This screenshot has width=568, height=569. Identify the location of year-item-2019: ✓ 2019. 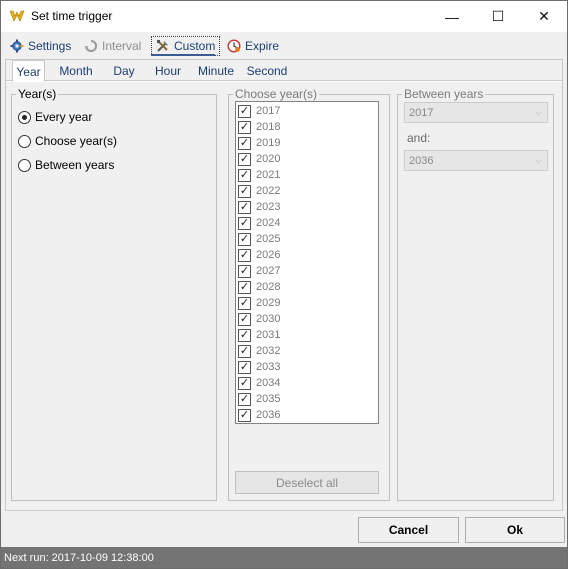
(259, 143).